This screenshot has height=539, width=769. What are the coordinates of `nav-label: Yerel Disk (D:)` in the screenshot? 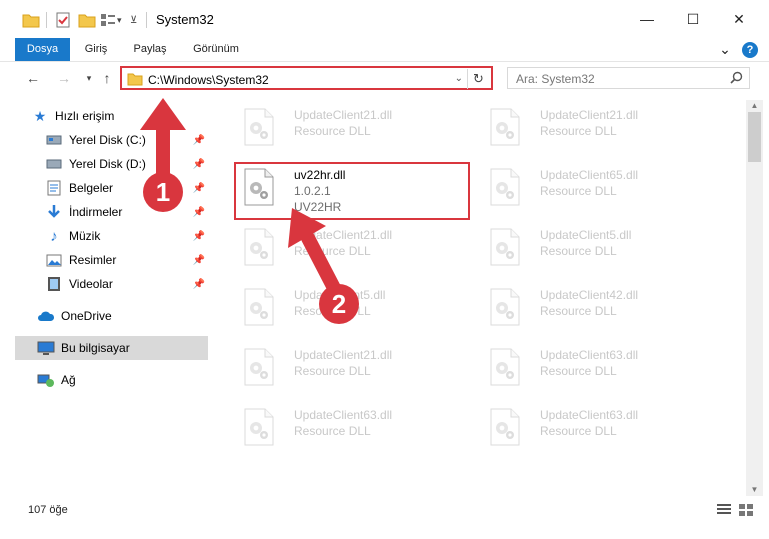 It's located at (107, 164).